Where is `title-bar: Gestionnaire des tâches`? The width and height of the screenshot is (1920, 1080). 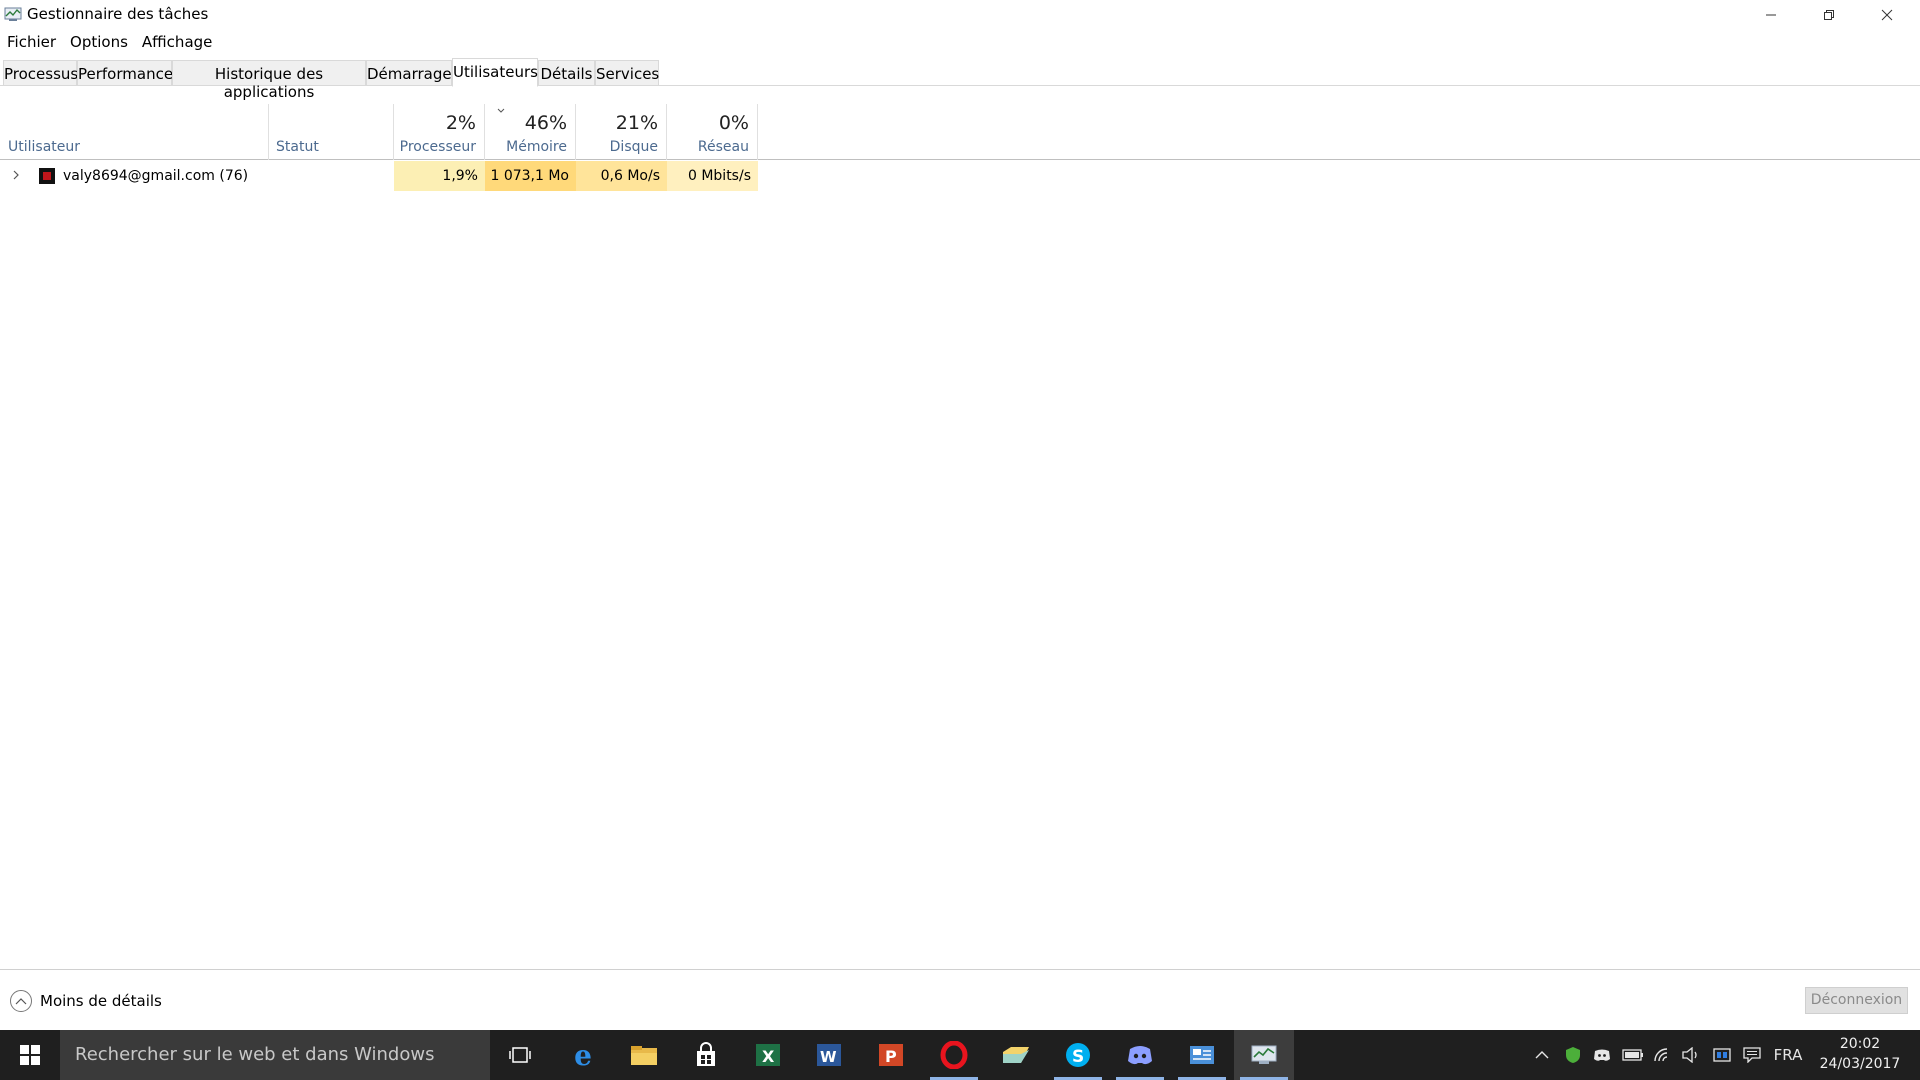
title-bar: Gestionnaire des tâches is located at coordinates (960, 15).